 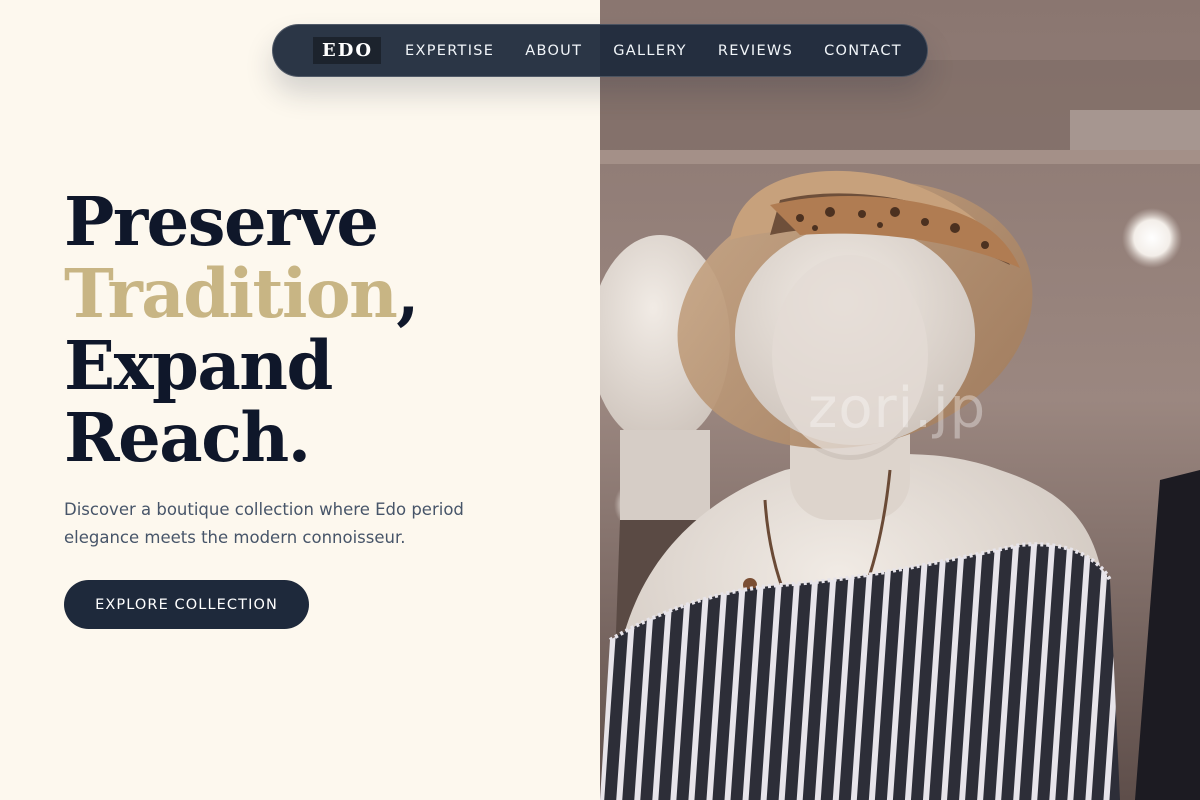 What do you see at coordinates (863, 51) in the screenshot?
I see `nav-item-contact: CONTACT` at bounding box center [863, 51].